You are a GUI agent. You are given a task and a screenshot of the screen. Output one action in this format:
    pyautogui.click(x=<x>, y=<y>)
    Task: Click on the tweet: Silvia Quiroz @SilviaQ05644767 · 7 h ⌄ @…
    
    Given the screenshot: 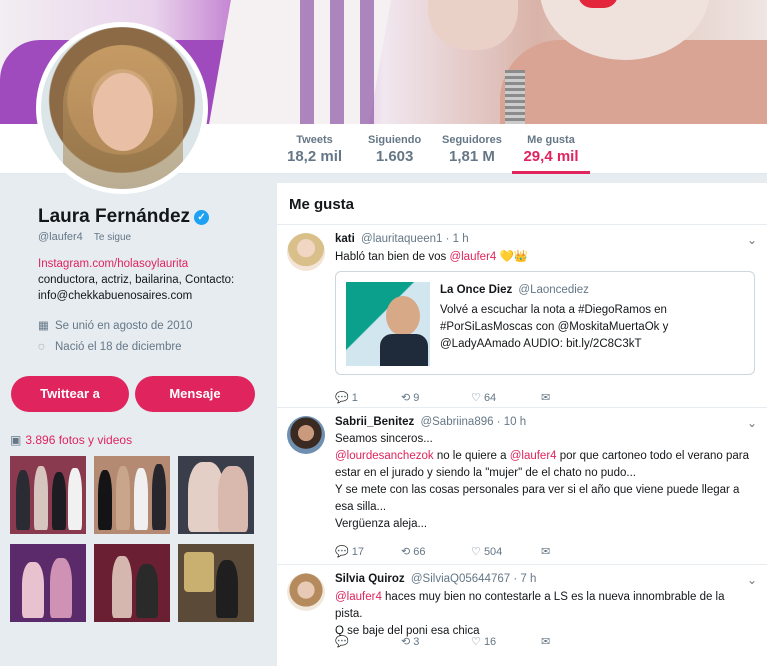 What is the action you would take?
    pyautogui.click(x=522, y=615)
    